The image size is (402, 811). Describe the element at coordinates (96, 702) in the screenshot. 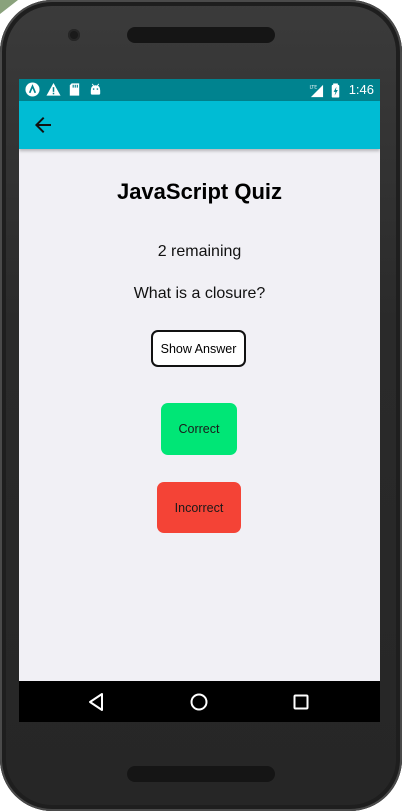

I see `nav-back-icon` at that location.